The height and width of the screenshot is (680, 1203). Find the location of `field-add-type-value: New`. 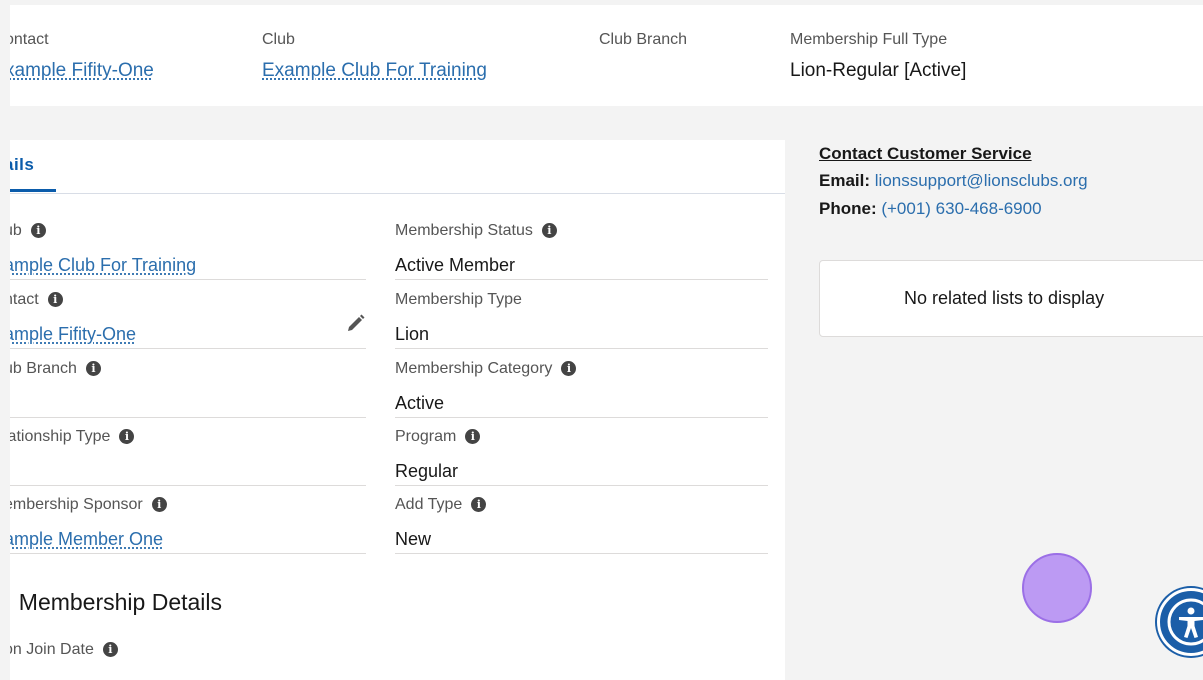

field-add-type-value: New is located at coordinates (413, 539).